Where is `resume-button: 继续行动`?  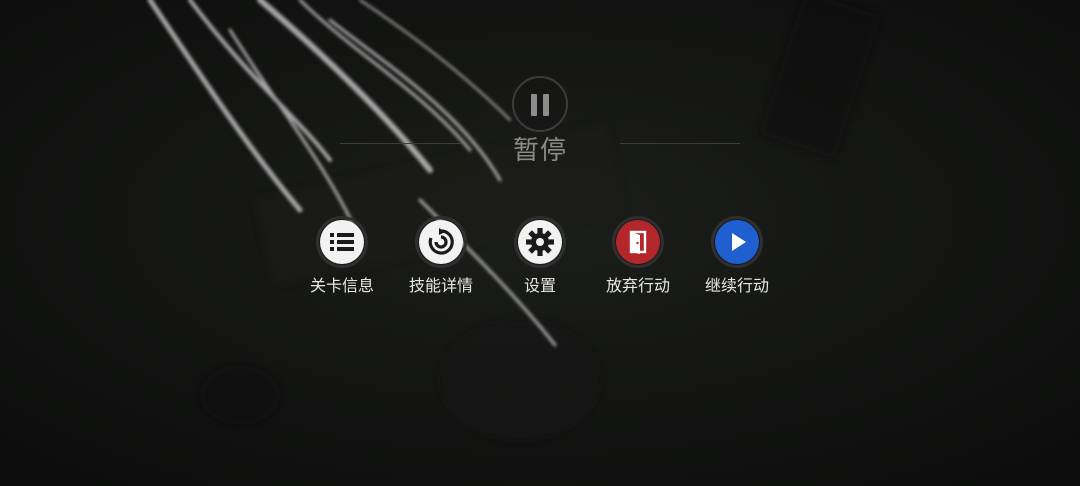 resume-button: 继续行动 is located at coordinates (737, 256).